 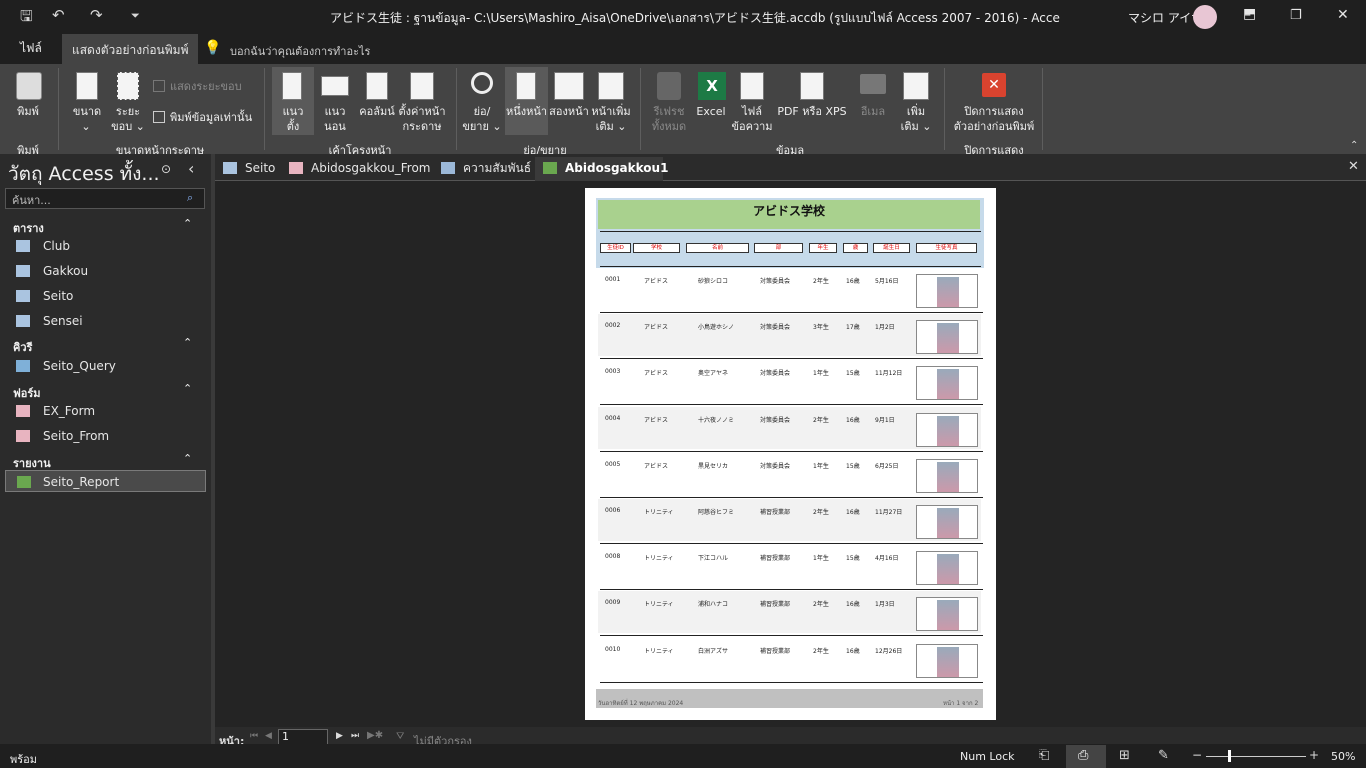 I want to click on tell-me-search: บอกฉันว่าคุณต้องการทำอะไร, so click(x=300, y=51).